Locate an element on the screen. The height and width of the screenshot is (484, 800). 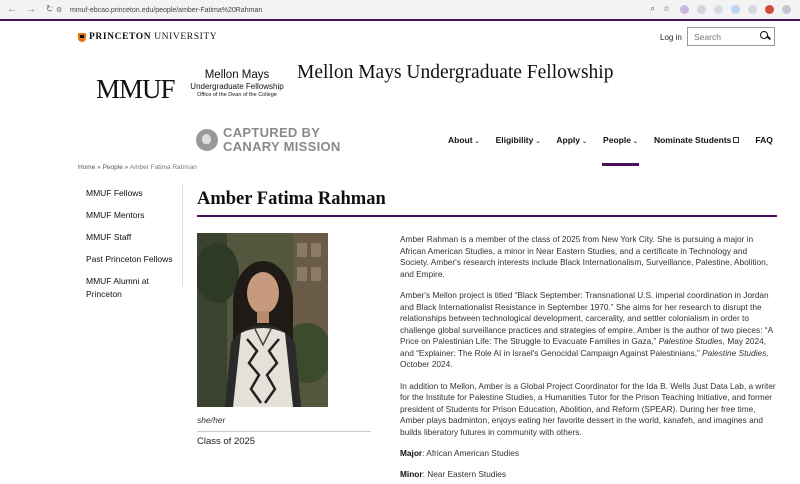
nav-apply: Apply ⌄ is located at coordinates (571, 140).